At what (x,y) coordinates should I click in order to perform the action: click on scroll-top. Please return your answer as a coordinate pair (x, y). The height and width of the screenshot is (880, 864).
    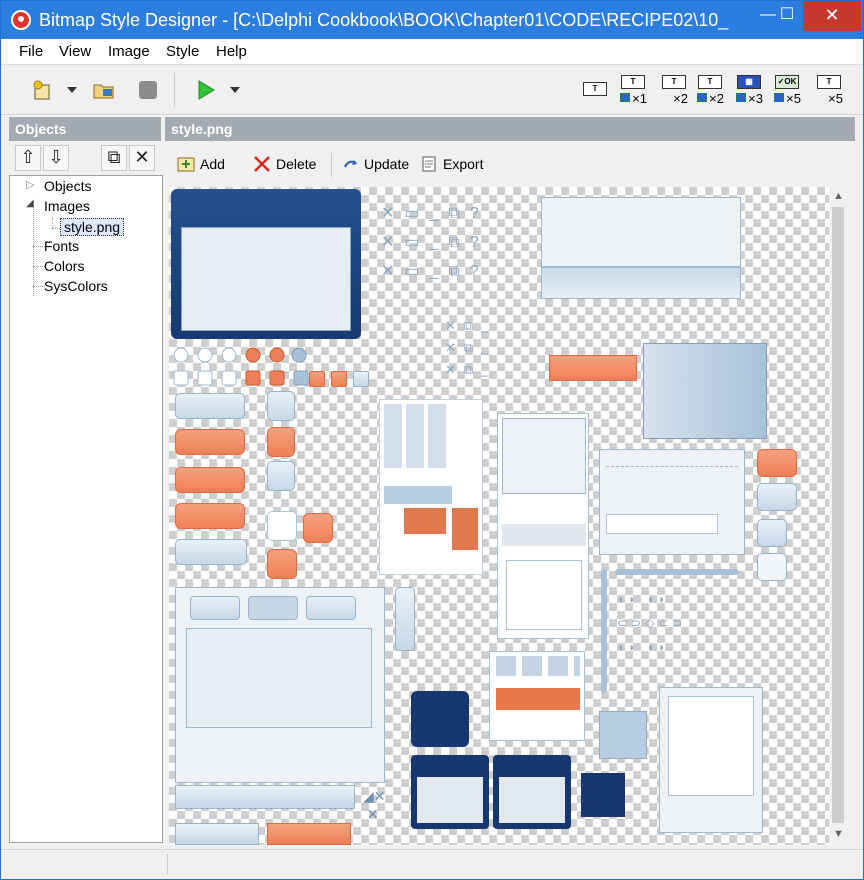
    Looking at the image, I should click on (544, 456).